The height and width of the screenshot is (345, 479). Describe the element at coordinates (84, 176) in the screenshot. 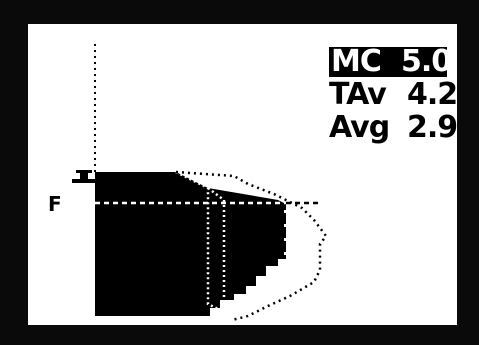

I see `t-marker-icon` at that location.